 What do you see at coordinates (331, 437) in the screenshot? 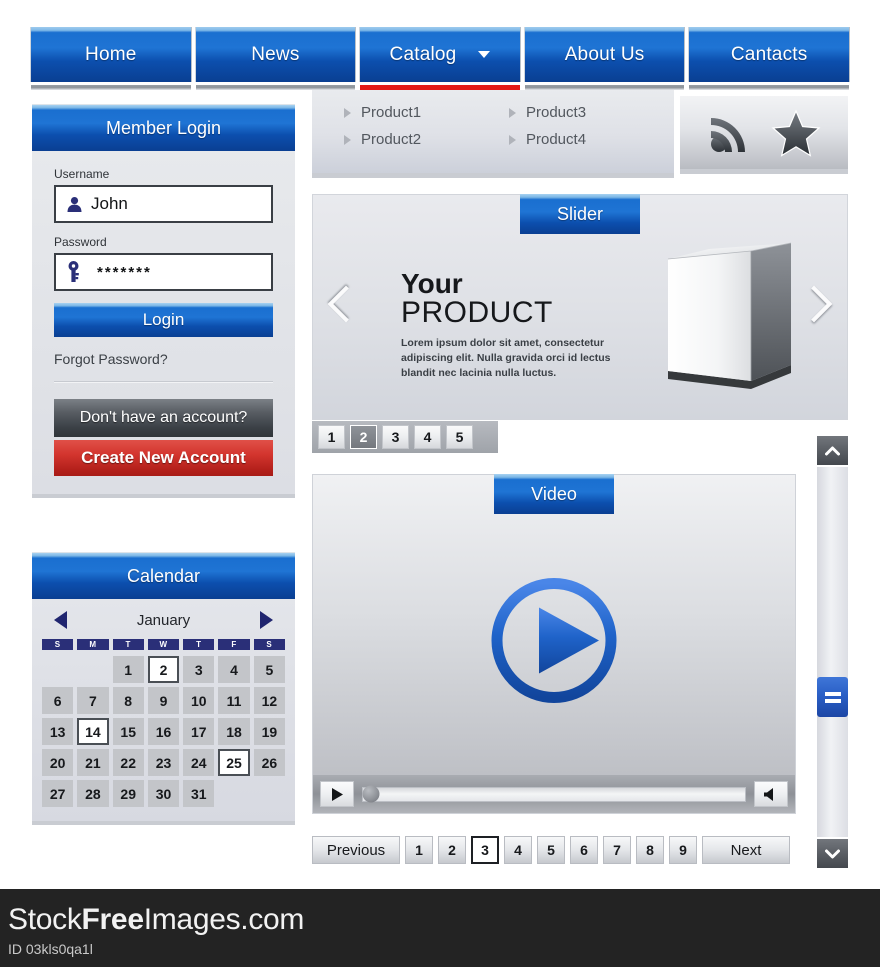
I see `slider-page-1: 1` at bounding box center [331, 437].